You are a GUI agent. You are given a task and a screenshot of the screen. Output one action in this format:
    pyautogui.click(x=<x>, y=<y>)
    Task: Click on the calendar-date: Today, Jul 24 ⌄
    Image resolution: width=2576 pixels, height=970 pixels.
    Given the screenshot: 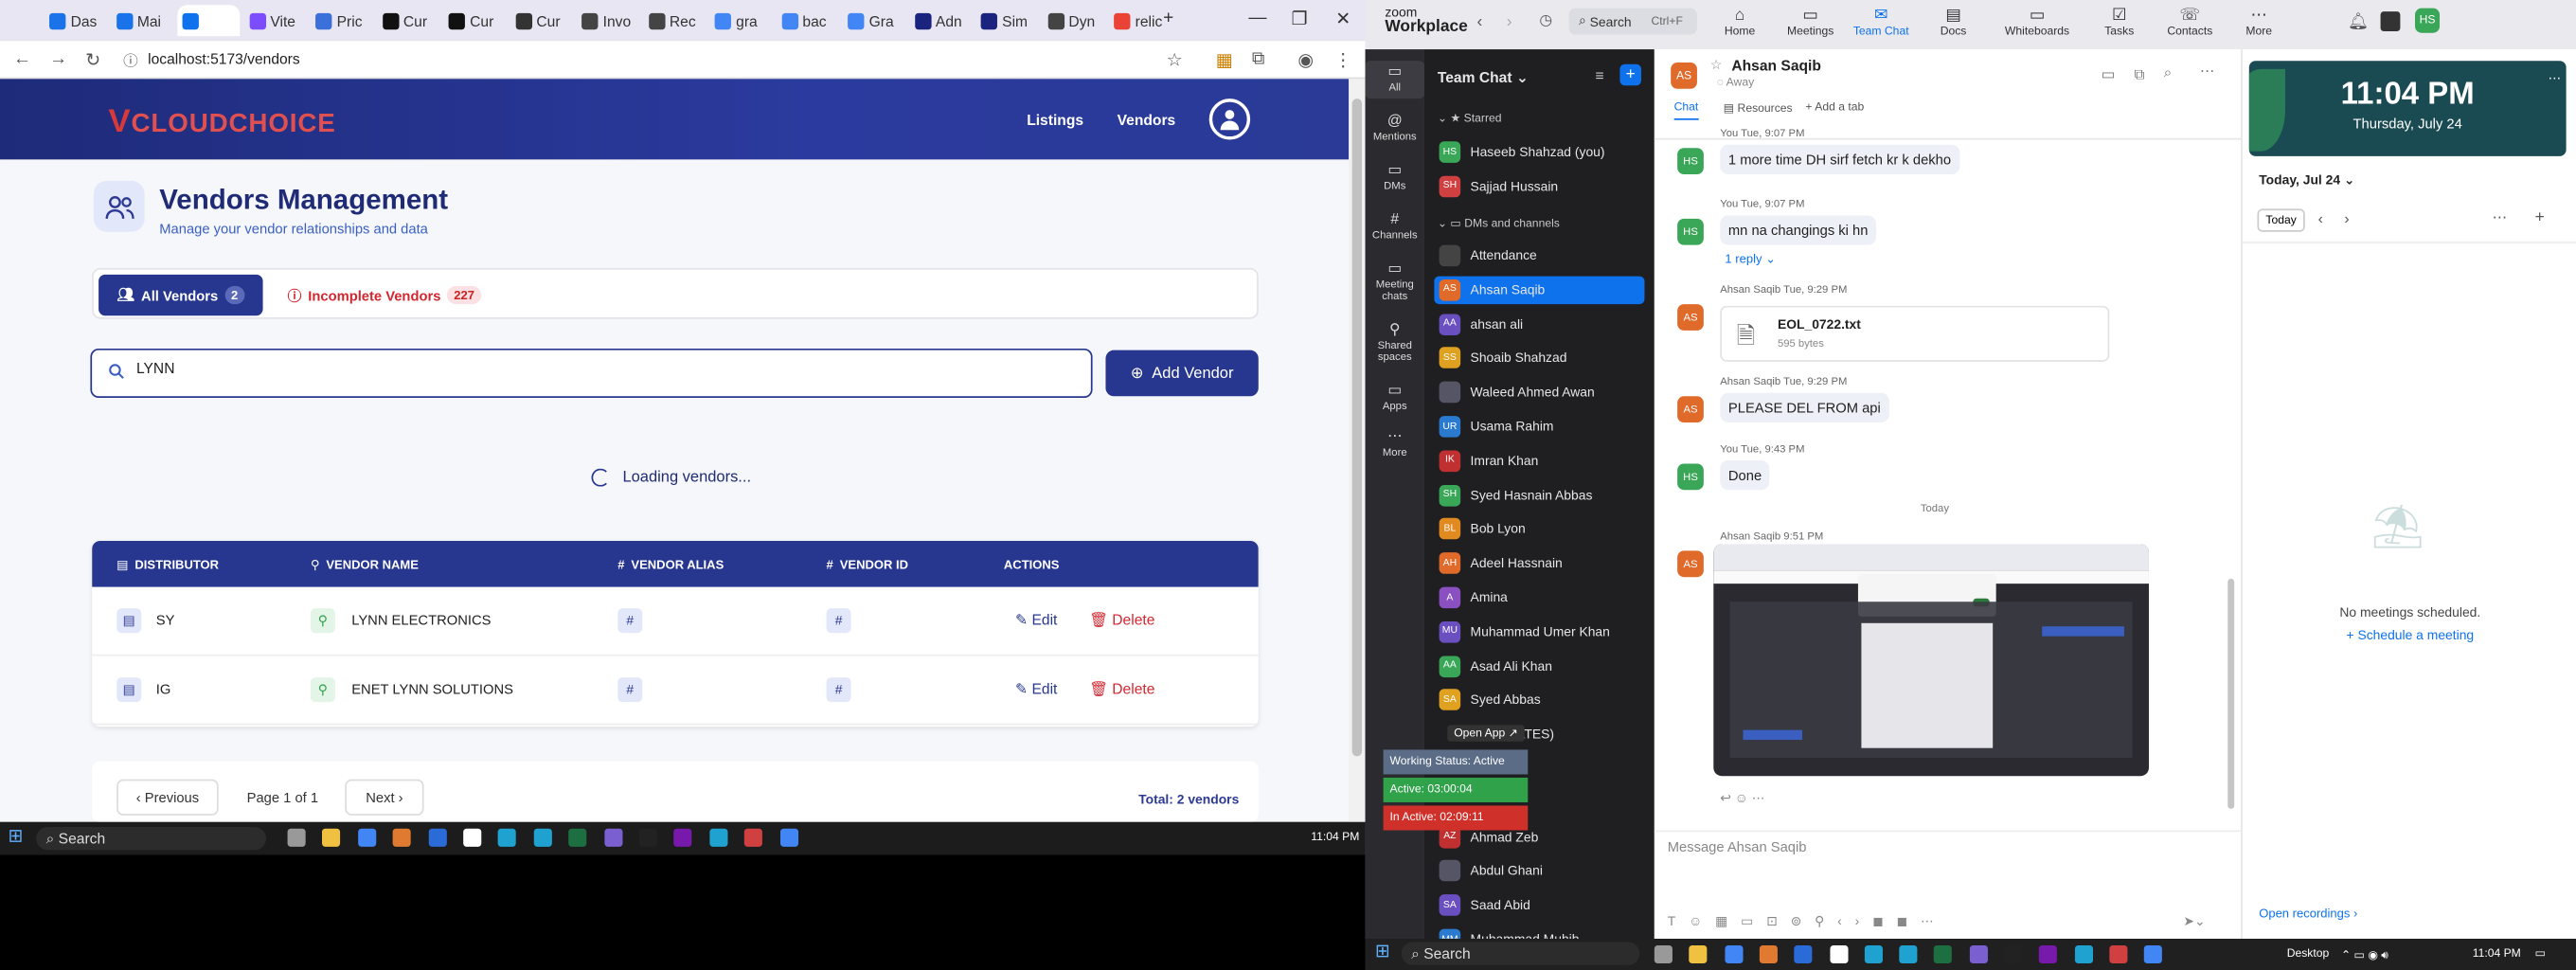 What is the action you would take?
    pyautogui.click(x=2306, y=180)
    